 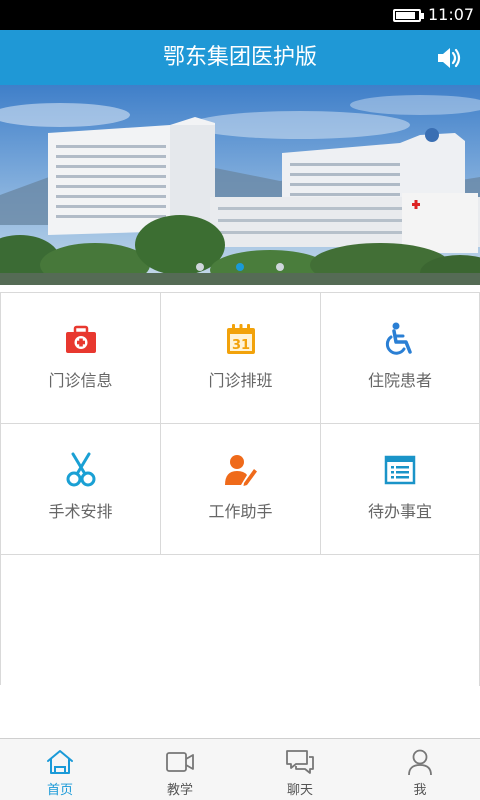 I want to click on work-assistant-label: 工作助手, so click(x=240, y=511).